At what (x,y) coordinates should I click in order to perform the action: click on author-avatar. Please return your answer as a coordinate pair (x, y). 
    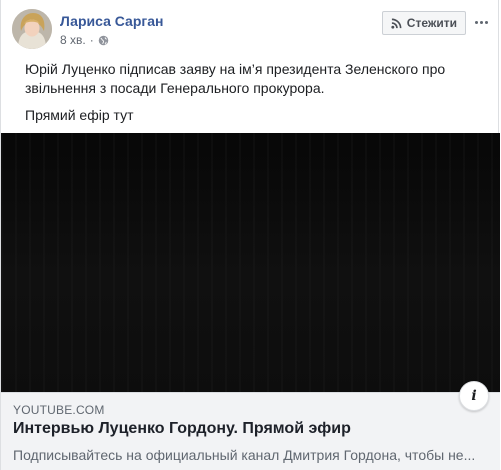
    Looking at the image, I should click on (32, 29).